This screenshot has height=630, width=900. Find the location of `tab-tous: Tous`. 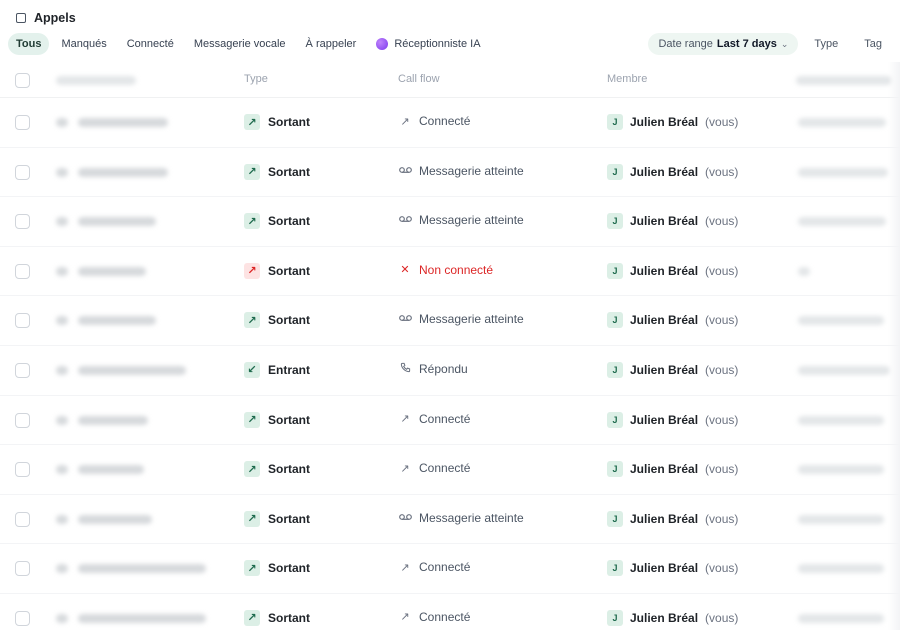

tab-tous: Tous is located at coordinates (29, 44).